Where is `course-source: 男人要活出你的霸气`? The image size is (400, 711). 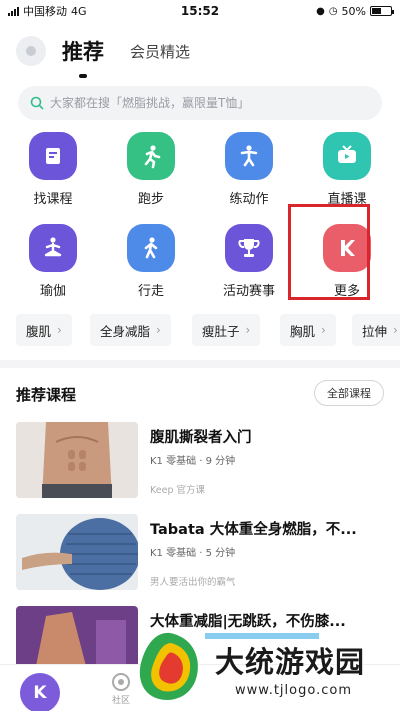
course-source: 男人要活出你的霸气 is located at coordinates (193, 582).